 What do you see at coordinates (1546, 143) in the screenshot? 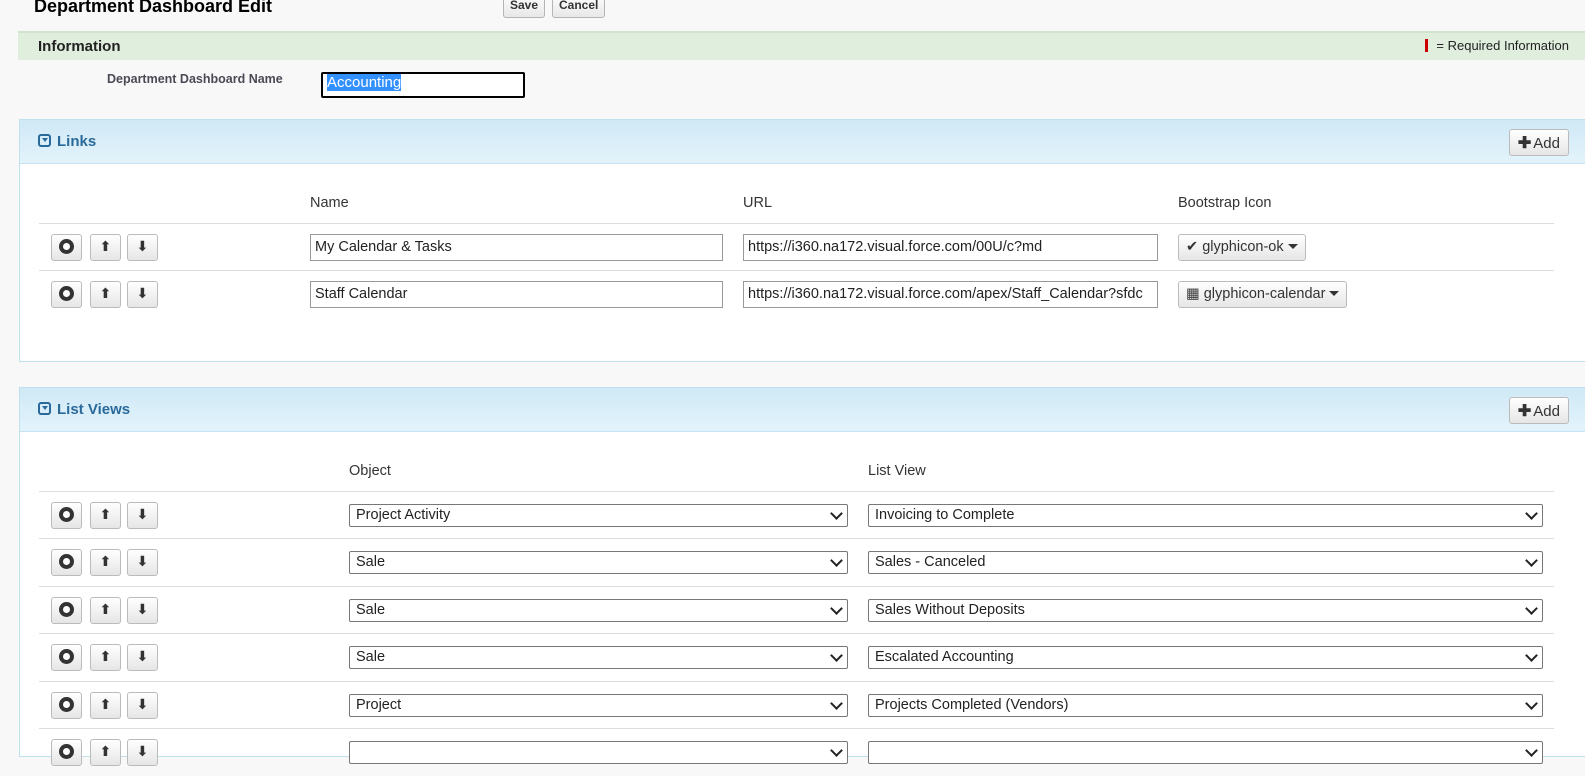
I see `add-link-label: Add` at bounding box center [1546, 143].